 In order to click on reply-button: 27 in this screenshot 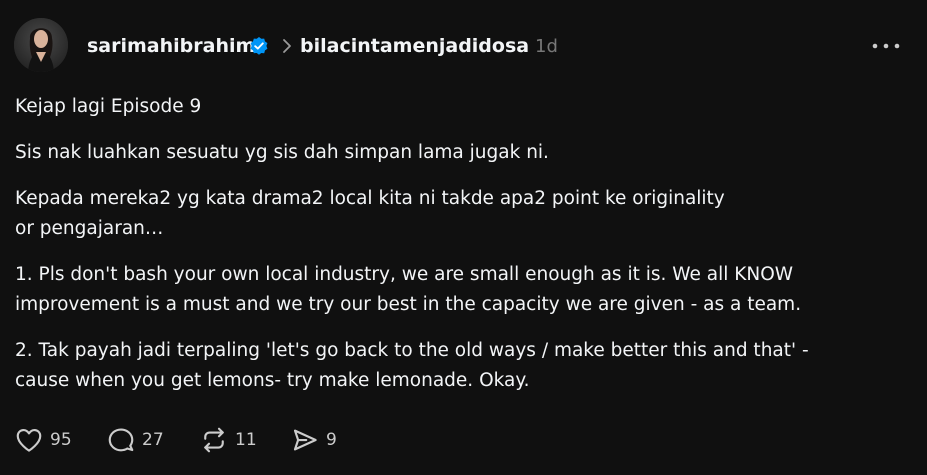, I will do `click(135, 440)`.